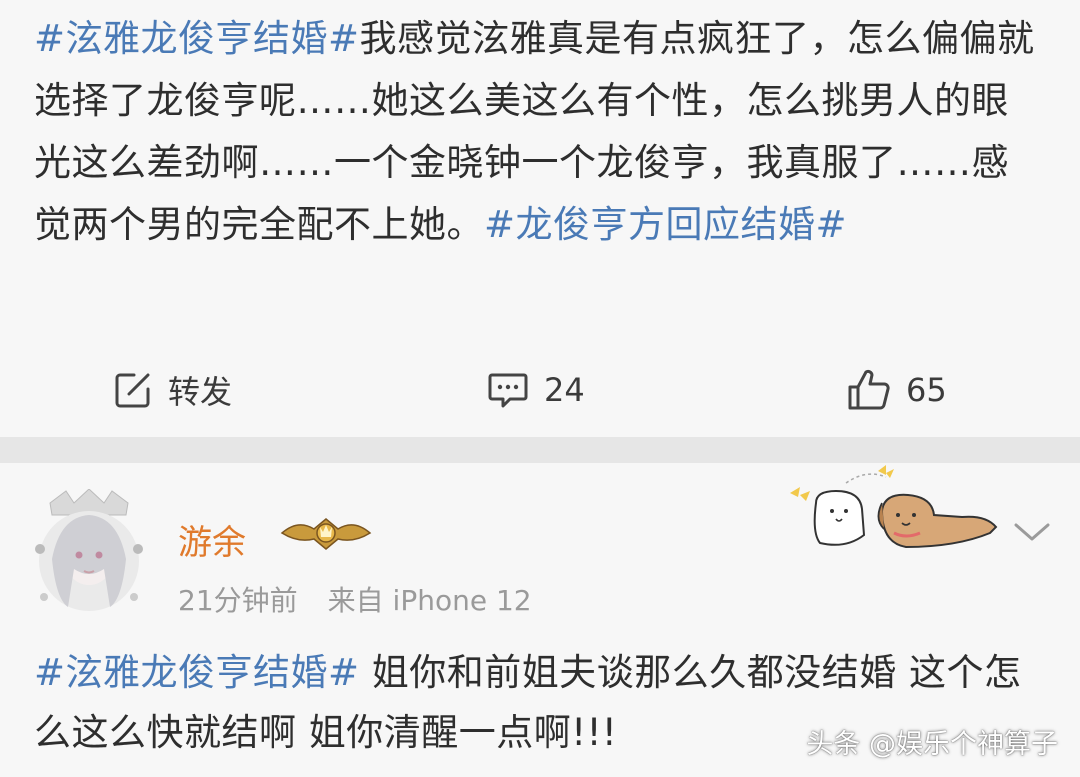 The image size is (1080, 777). Describe the element at coordinates (89, 551) in the screenshot. I see `avatar` at that location.